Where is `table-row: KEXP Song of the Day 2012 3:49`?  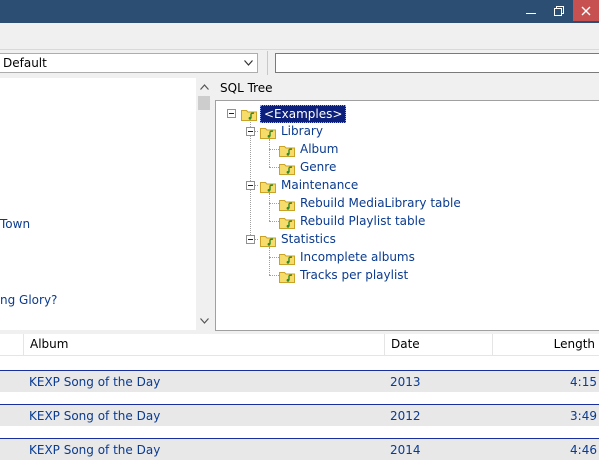
table-row: KEXP Song of the Day 2012 3:49 is located at coordinates (299, 415).